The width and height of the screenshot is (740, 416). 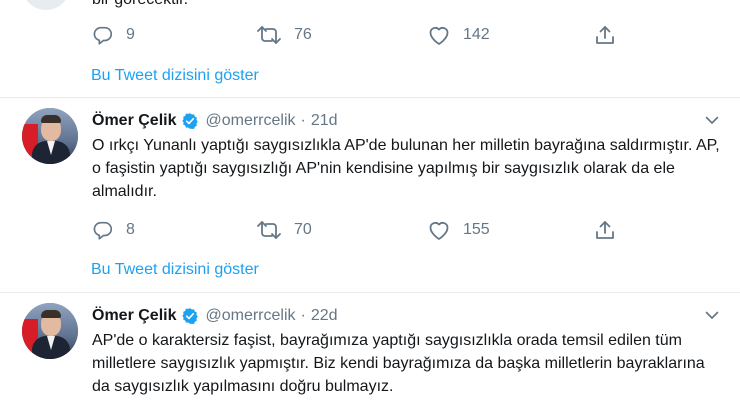 What do you see at coordinates (362, 230) in the screenshot?
I see `tweet-actions: 8 70 155` at bounding box center [362, 230].